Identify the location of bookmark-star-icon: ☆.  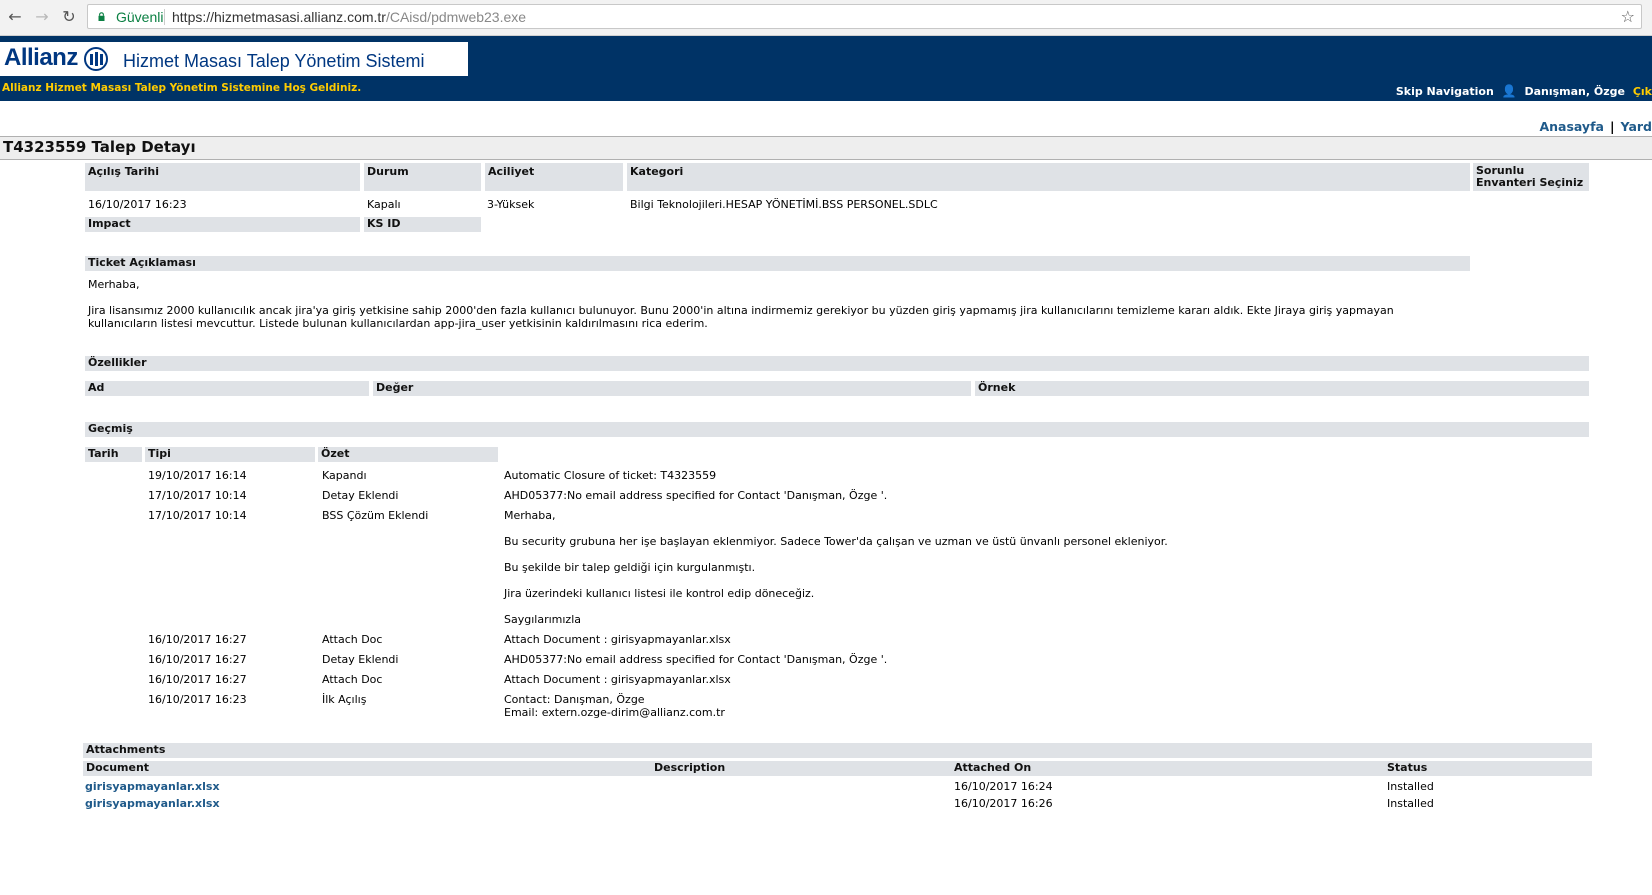
(1628, 16).